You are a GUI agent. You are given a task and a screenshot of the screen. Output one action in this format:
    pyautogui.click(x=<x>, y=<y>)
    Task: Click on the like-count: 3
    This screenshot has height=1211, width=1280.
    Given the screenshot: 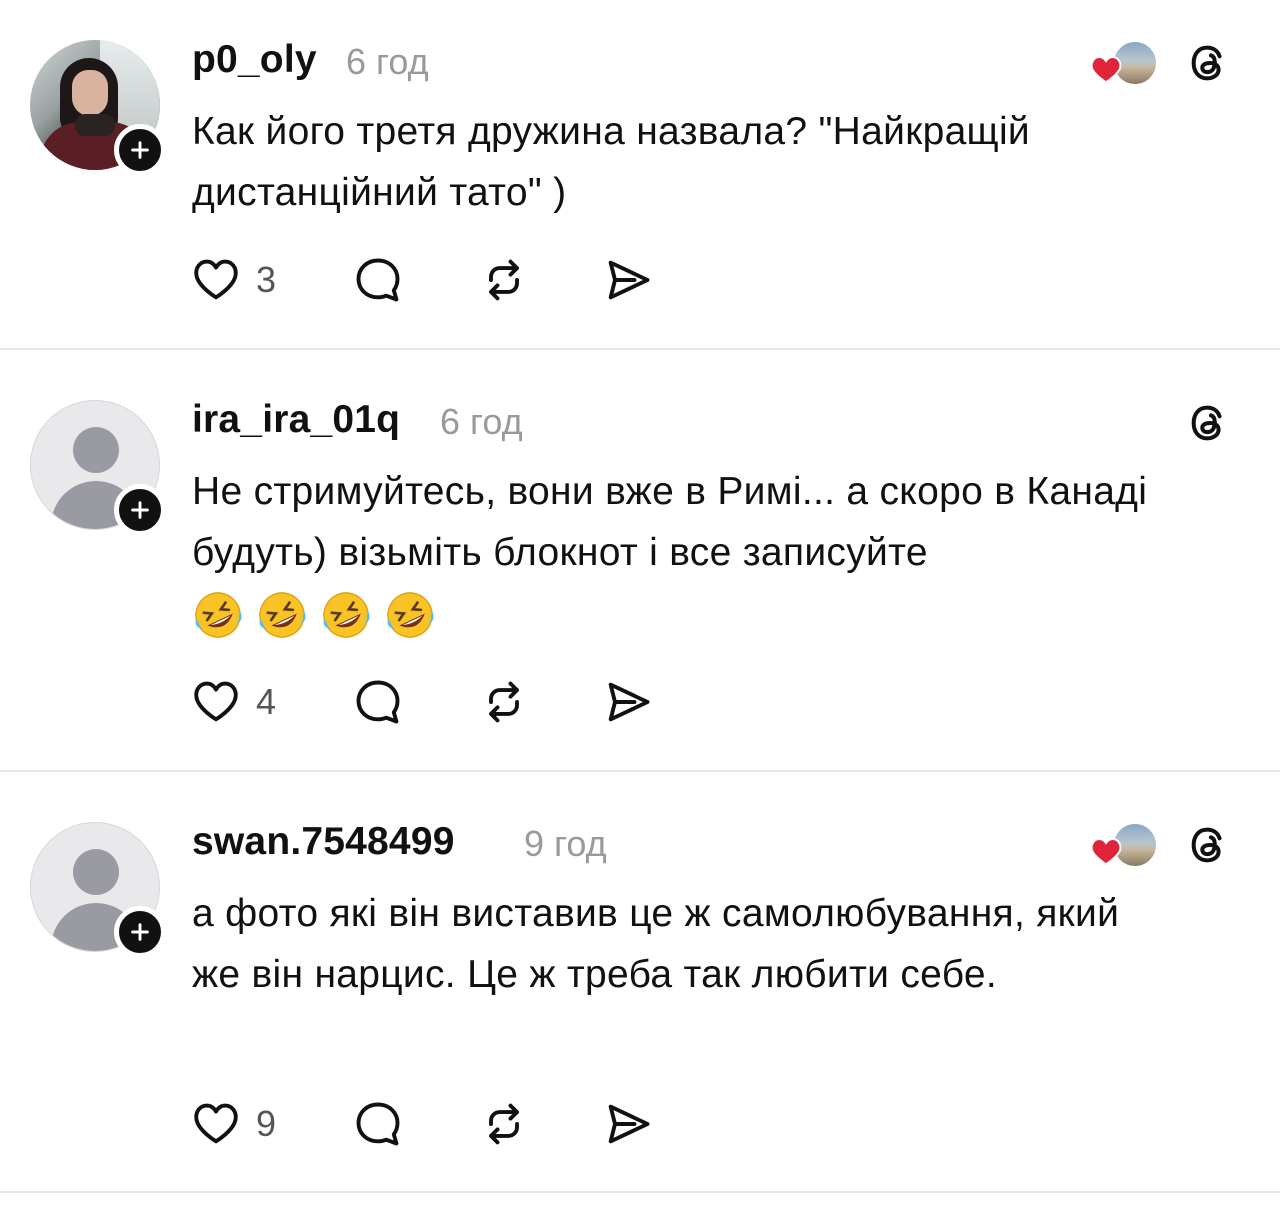 What is the action you would take?
    pyautogui.click(x=266, y=279)
    